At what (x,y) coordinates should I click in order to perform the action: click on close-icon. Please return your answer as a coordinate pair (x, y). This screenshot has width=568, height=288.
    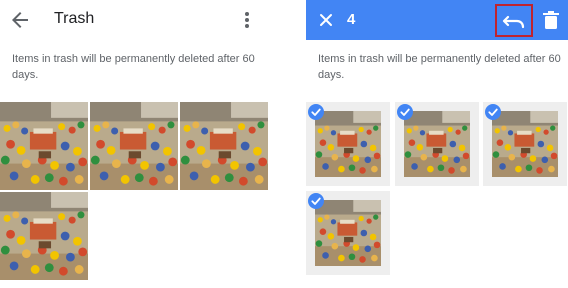
    Looking at the image, I should click on (326, 20).